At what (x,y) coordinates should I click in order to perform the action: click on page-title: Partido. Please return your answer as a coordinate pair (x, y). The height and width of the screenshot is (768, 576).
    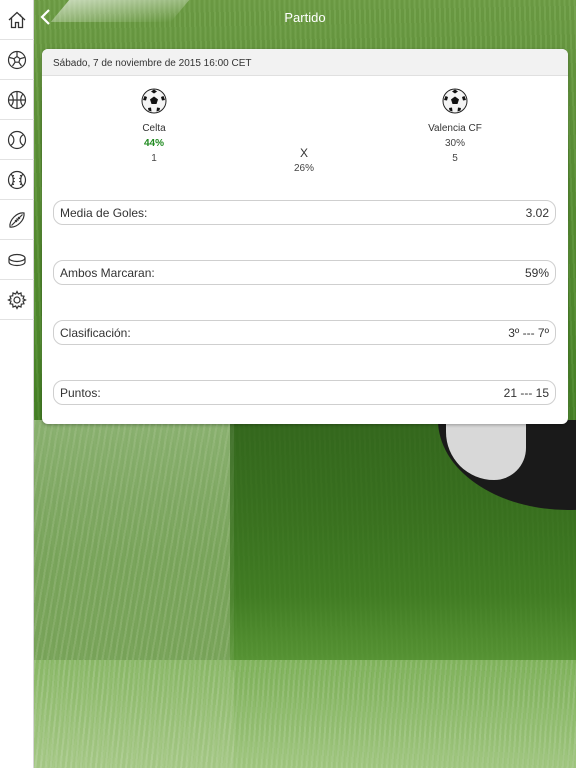
    Looking at the image, I should click on (305, 17).